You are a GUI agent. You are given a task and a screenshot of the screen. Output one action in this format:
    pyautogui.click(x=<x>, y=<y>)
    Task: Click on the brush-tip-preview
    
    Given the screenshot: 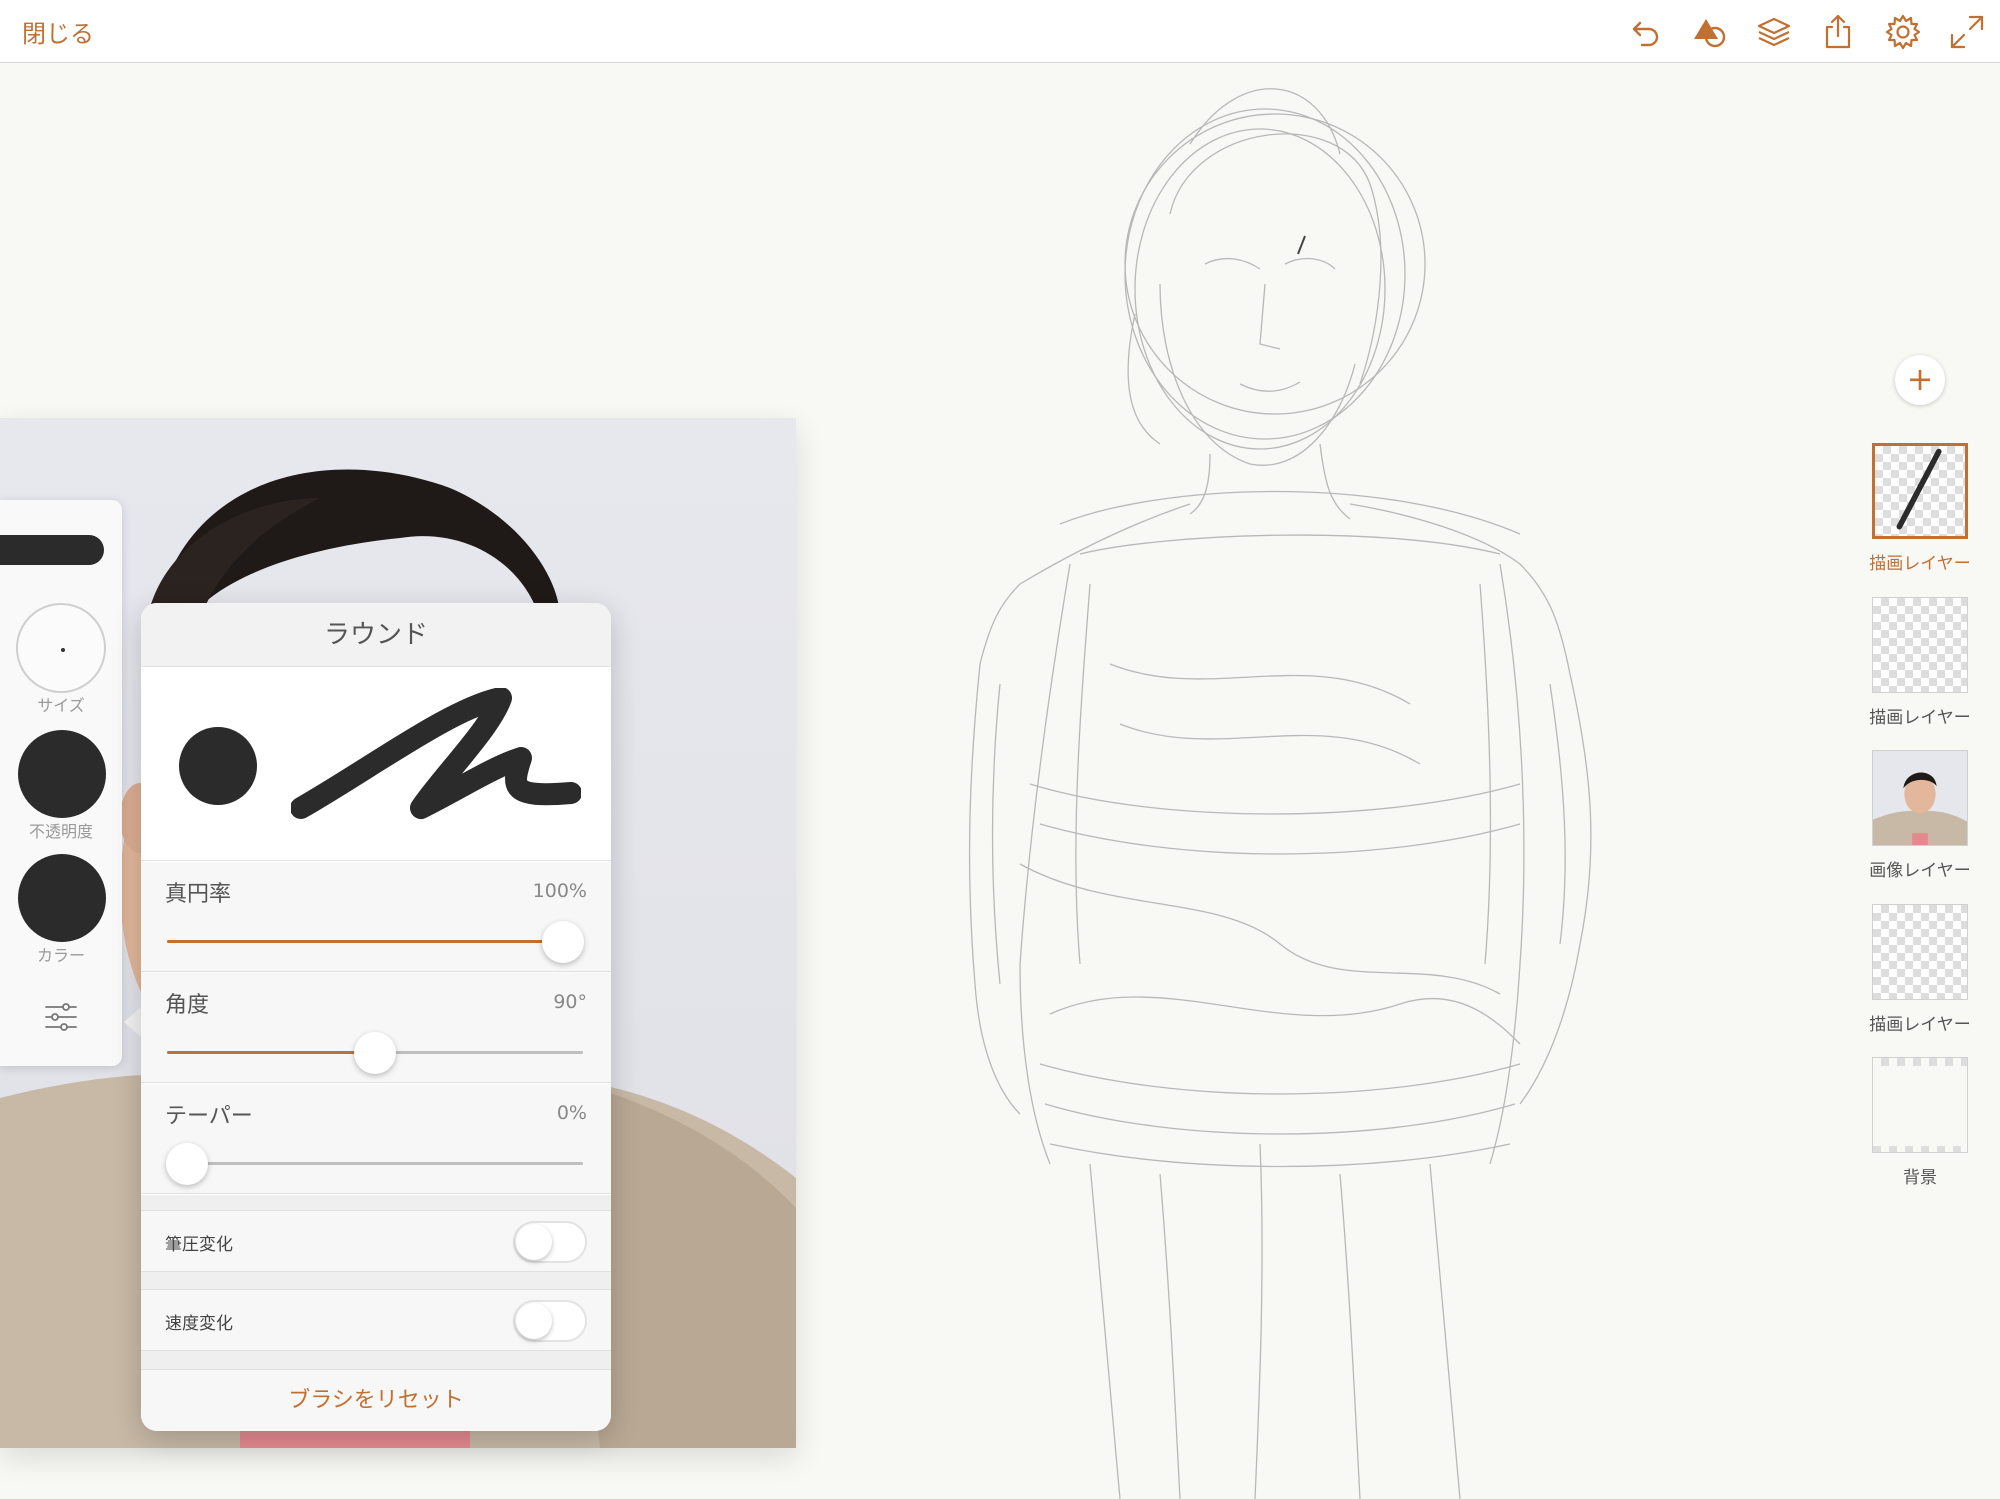 What is the action you would take?
    pyautogui.click(x=218, y=766)
    